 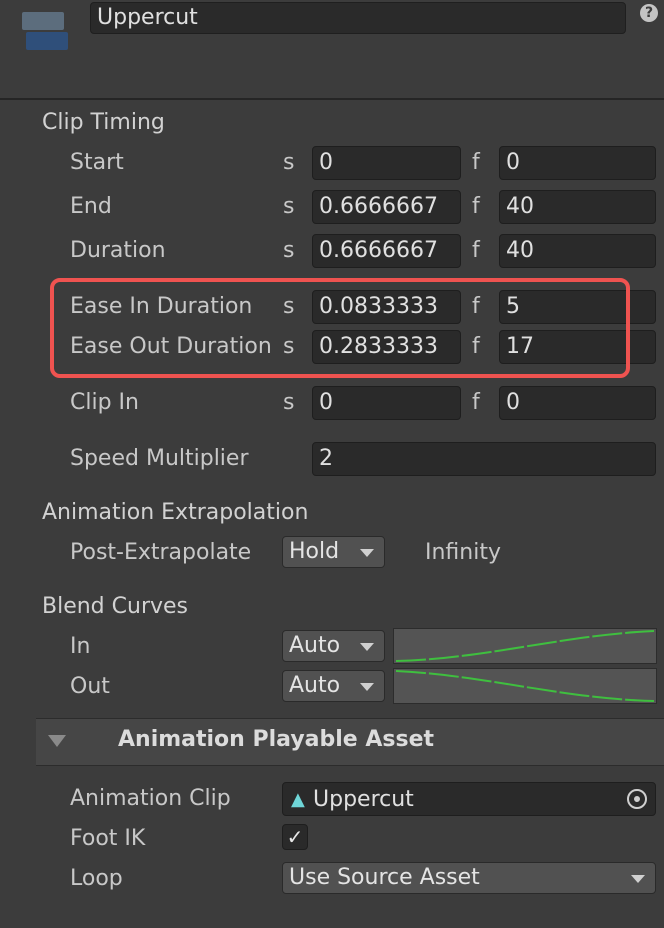 I want to click on inspector-header: Uppercut ?, so click(x=332, y=50).